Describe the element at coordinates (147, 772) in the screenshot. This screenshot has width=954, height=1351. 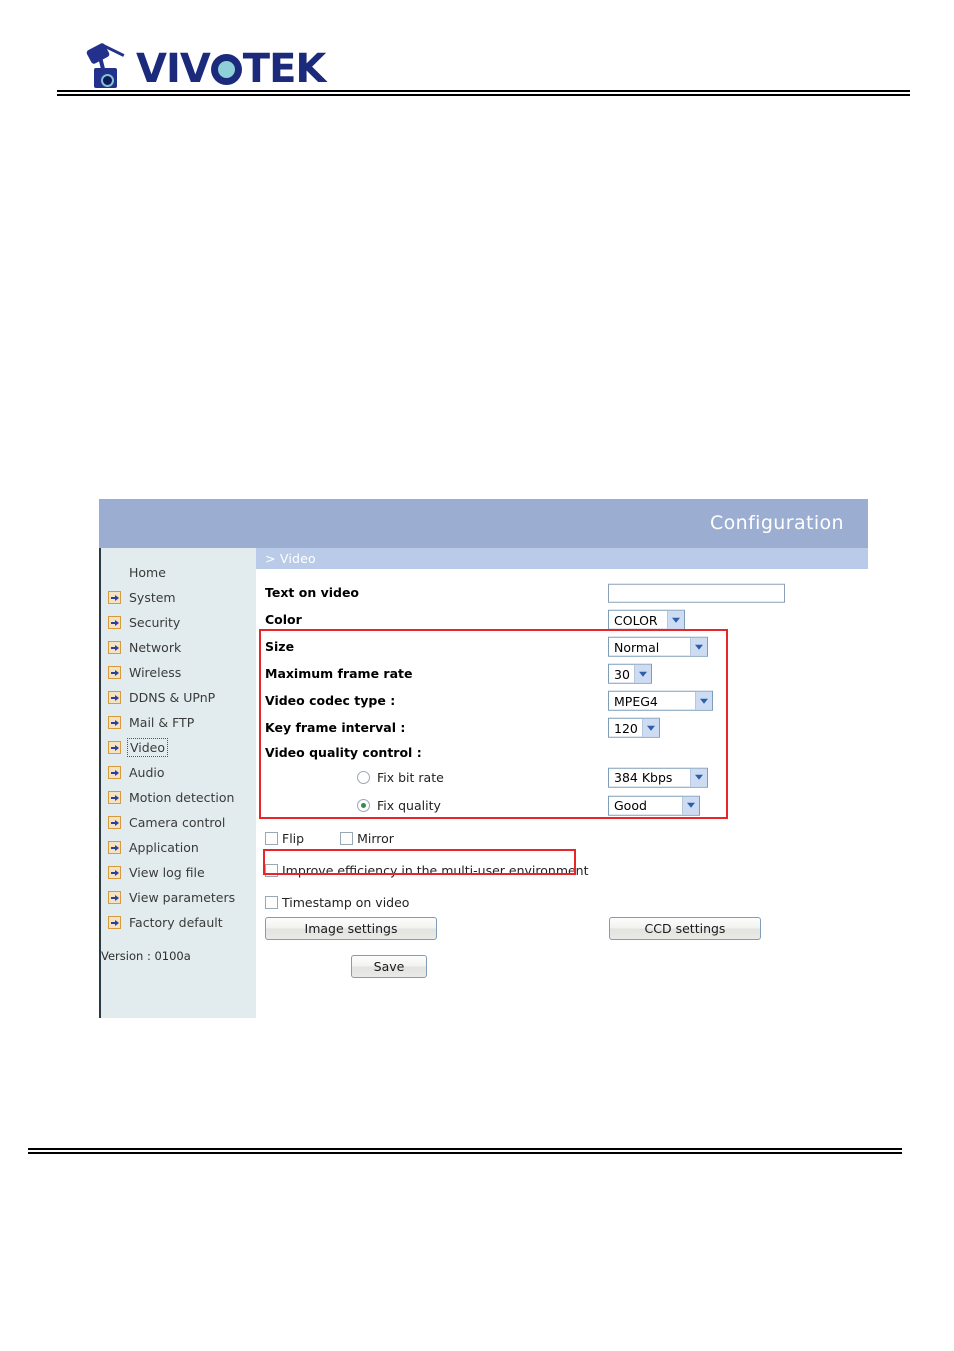
I see `sidebar-item-label: Audio` at that location.